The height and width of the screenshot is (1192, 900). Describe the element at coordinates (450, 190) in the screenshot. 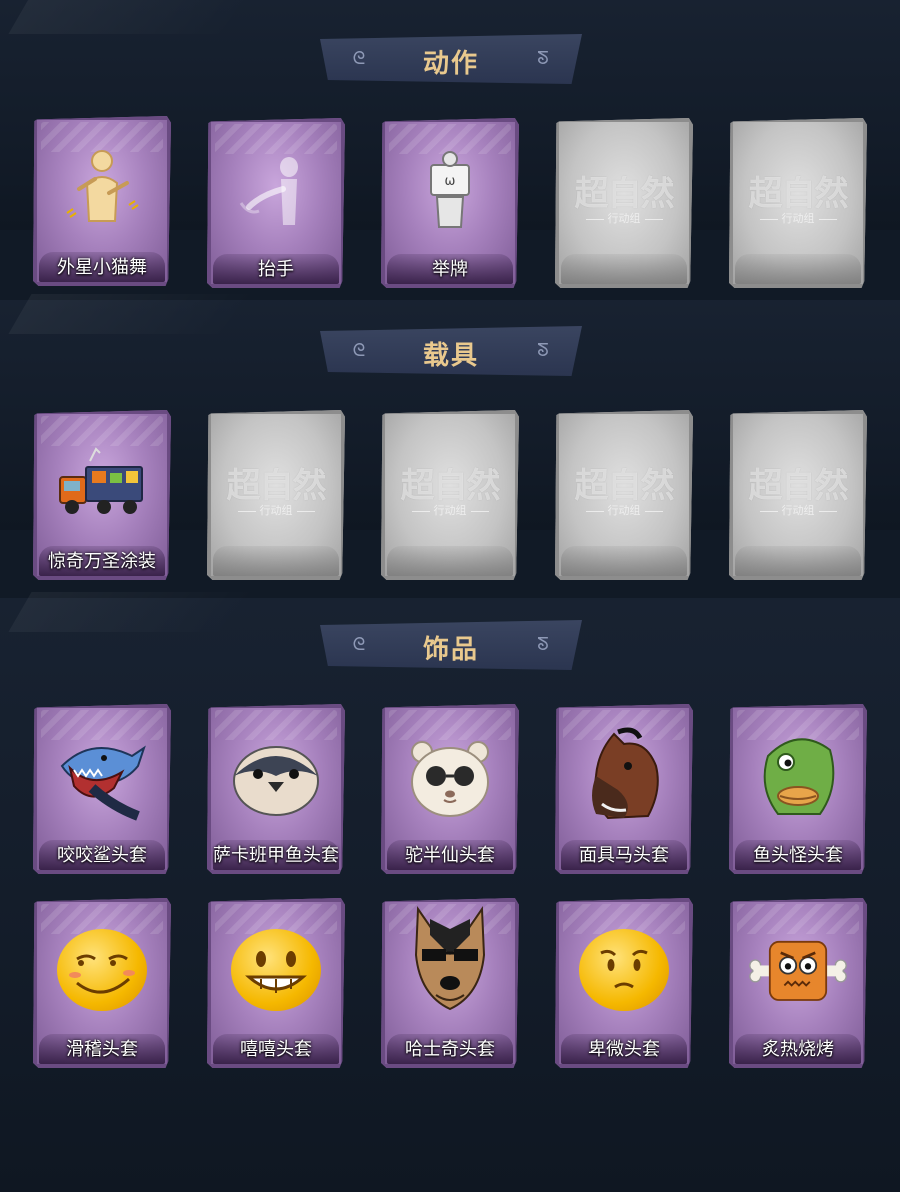

I see `hold-sign-icon: ω` at that location.